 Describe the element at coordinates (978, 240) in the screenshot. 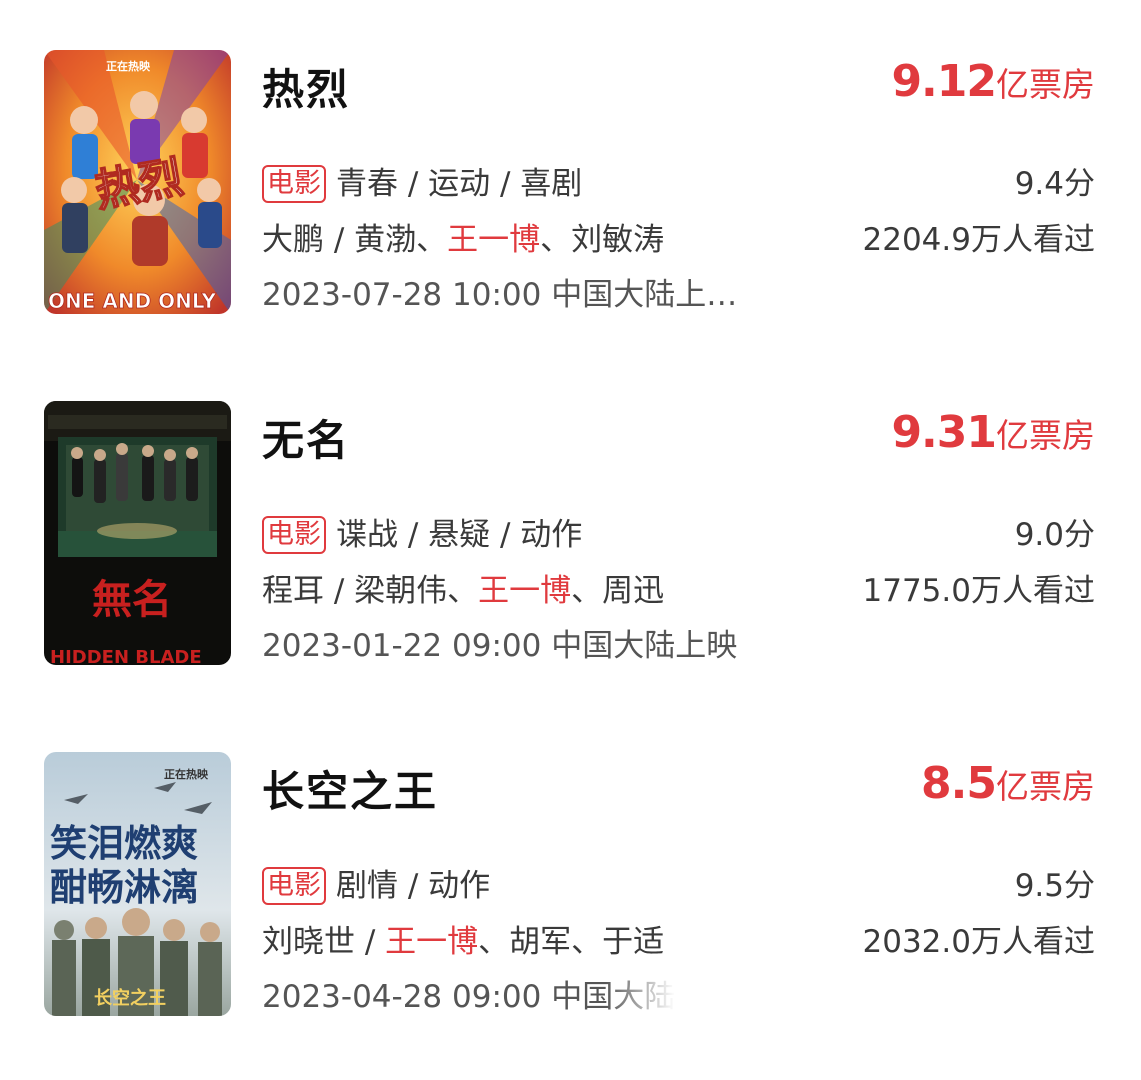

I see `viewers: 2204.9万人看过` at that location.